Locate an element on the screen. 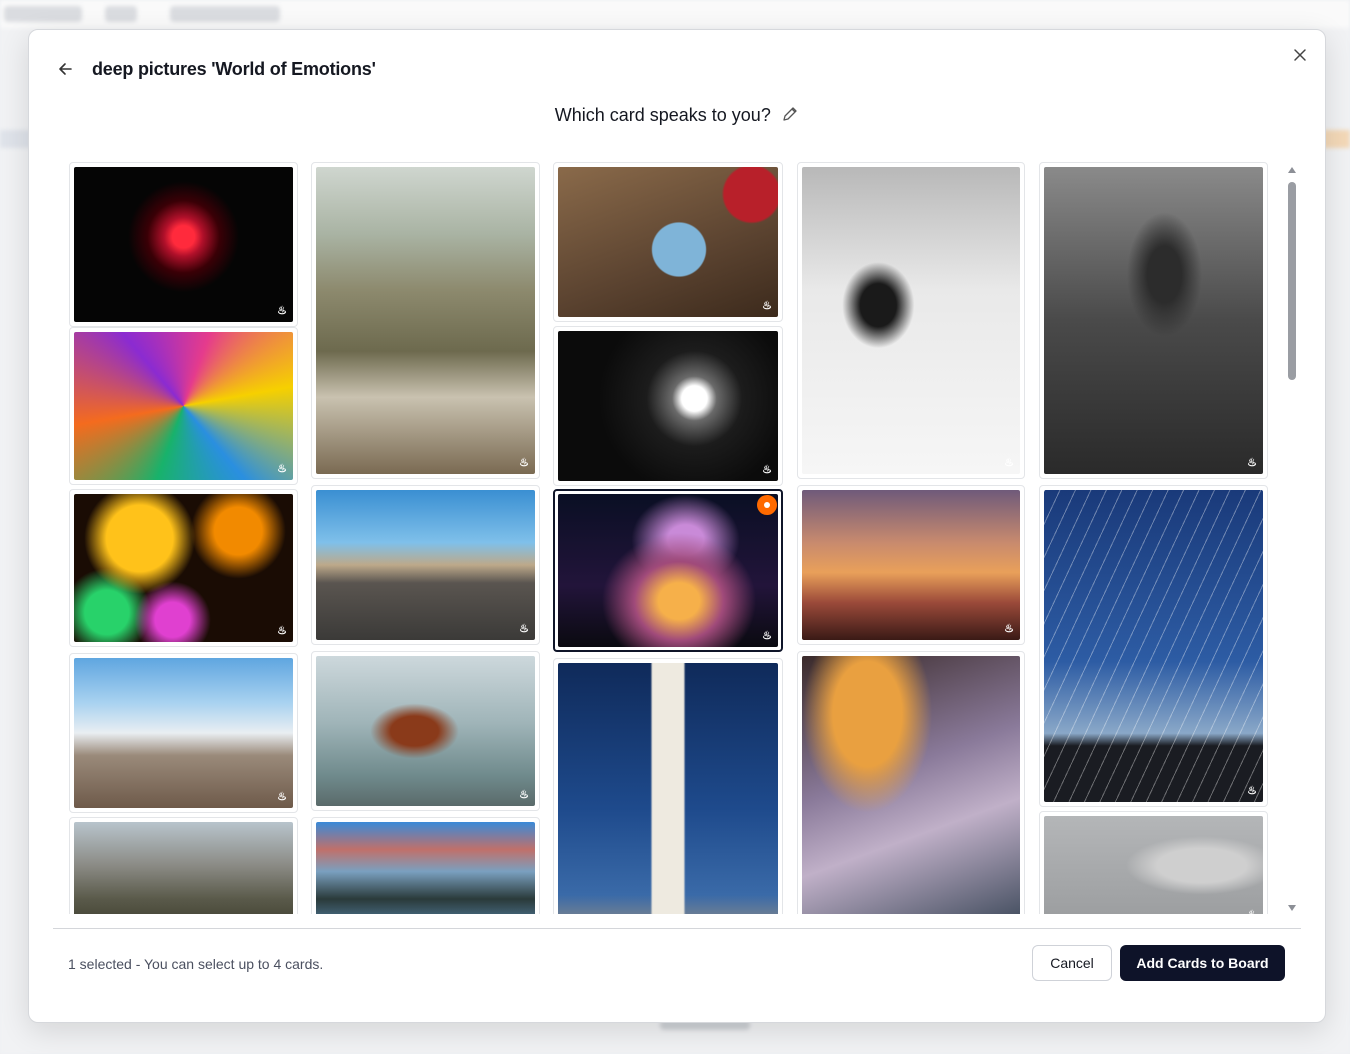 The width and height of the screenshot is (1350, 1054). scrollbar is located at coordinates (1292, 539).